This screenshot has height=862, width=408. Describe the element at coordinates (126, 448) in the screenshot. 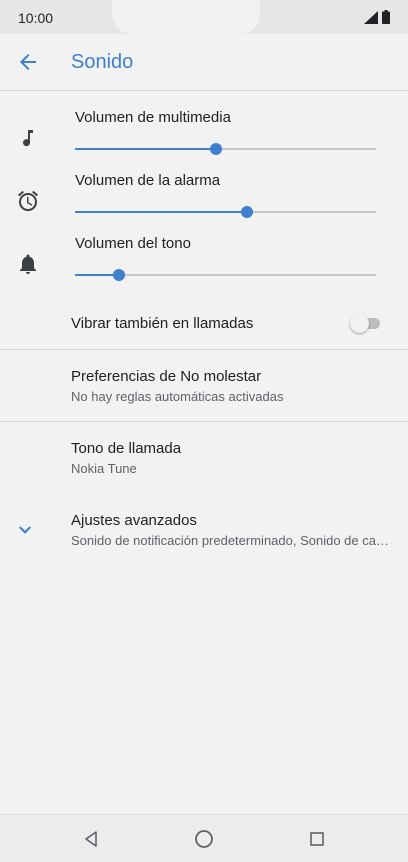

I see `ringtone-title: Tono de llamada` at that location.